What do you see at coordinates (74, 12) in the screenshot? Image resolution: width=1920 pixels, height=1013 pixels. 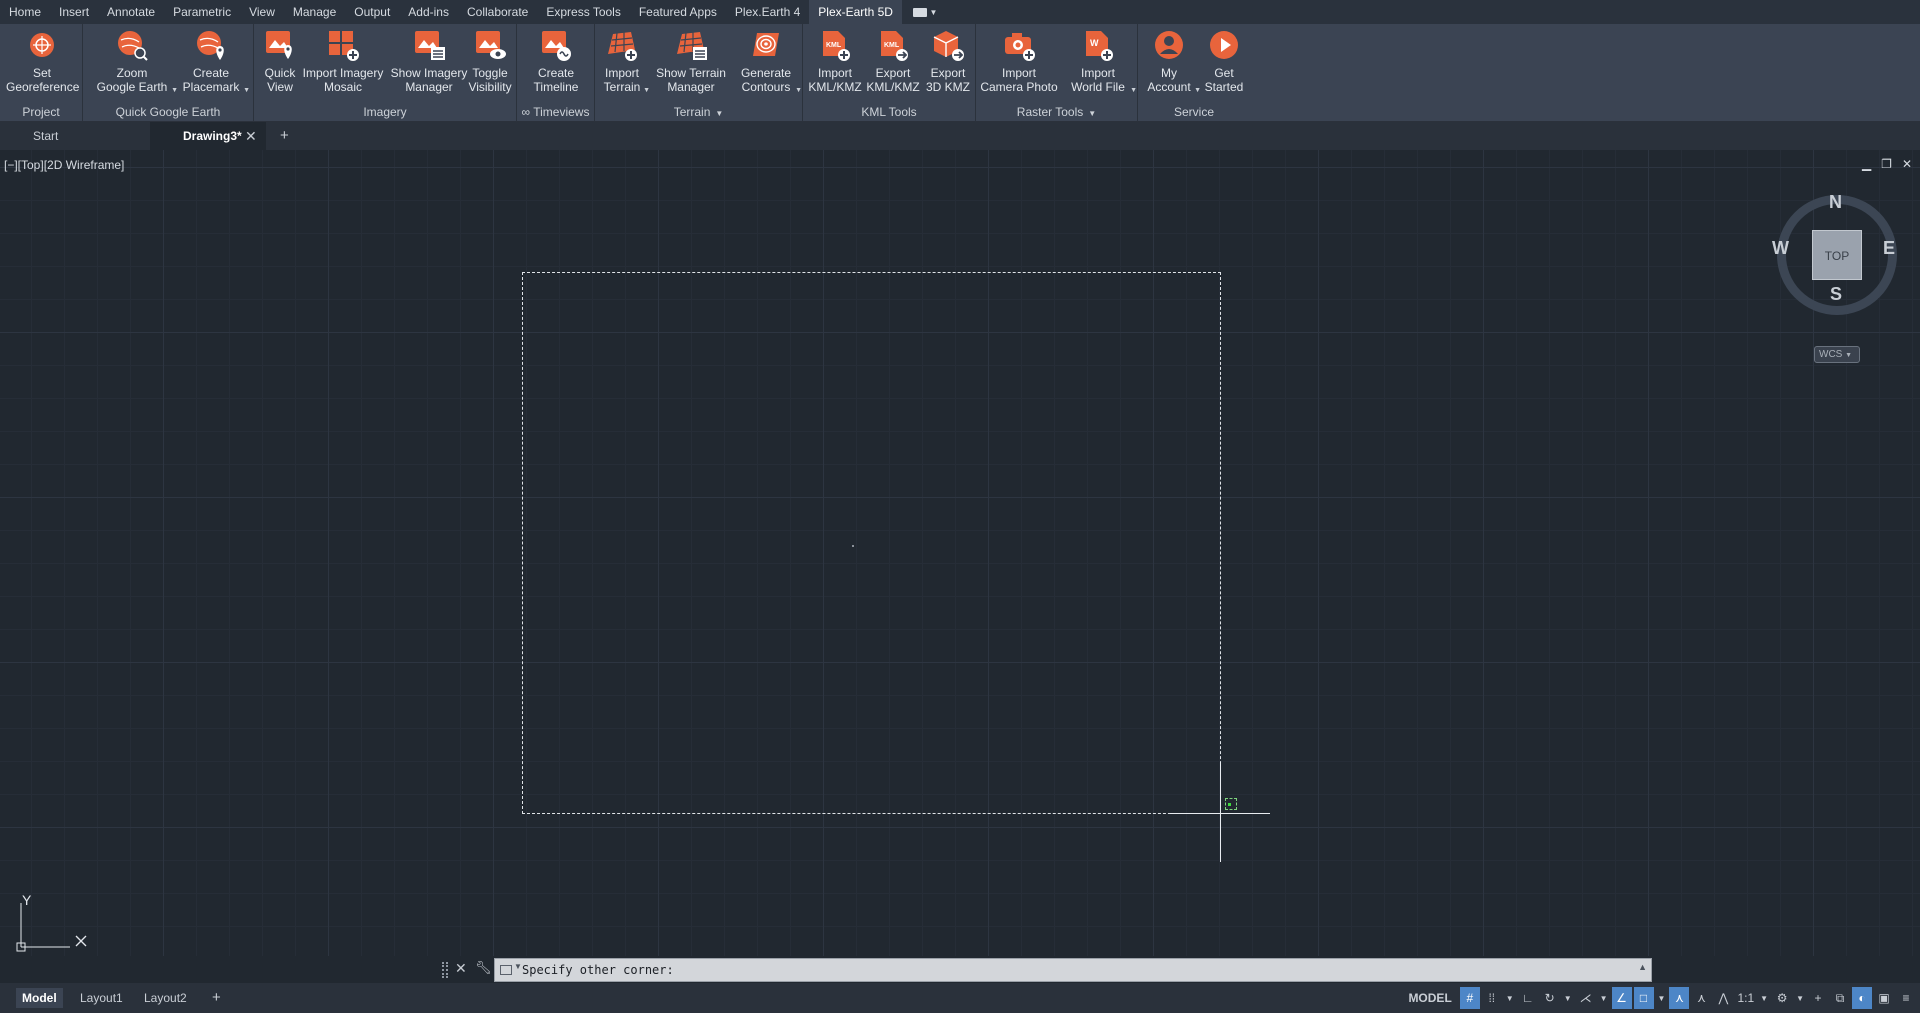 I see `tab-insert: Insert` at bounding box center [74, 12].